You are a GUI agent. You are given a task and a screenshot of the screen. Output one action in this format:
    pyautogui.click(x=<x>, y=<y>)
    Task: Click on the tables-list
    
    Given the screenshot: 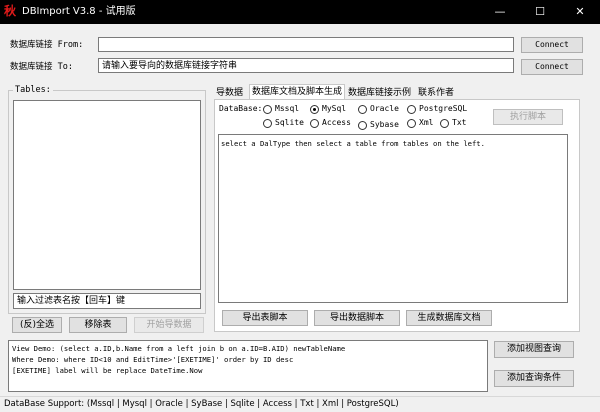 What is the action you would take?
    pyautogui.click(x=107, y=195)
    